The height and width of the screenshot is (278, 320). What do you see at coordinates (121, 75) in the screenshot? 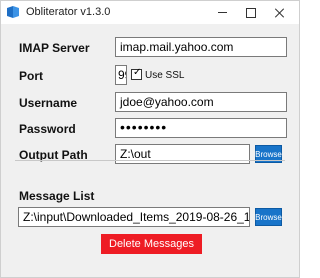
I see `port-field: 993` at bounding box center [121, 75].